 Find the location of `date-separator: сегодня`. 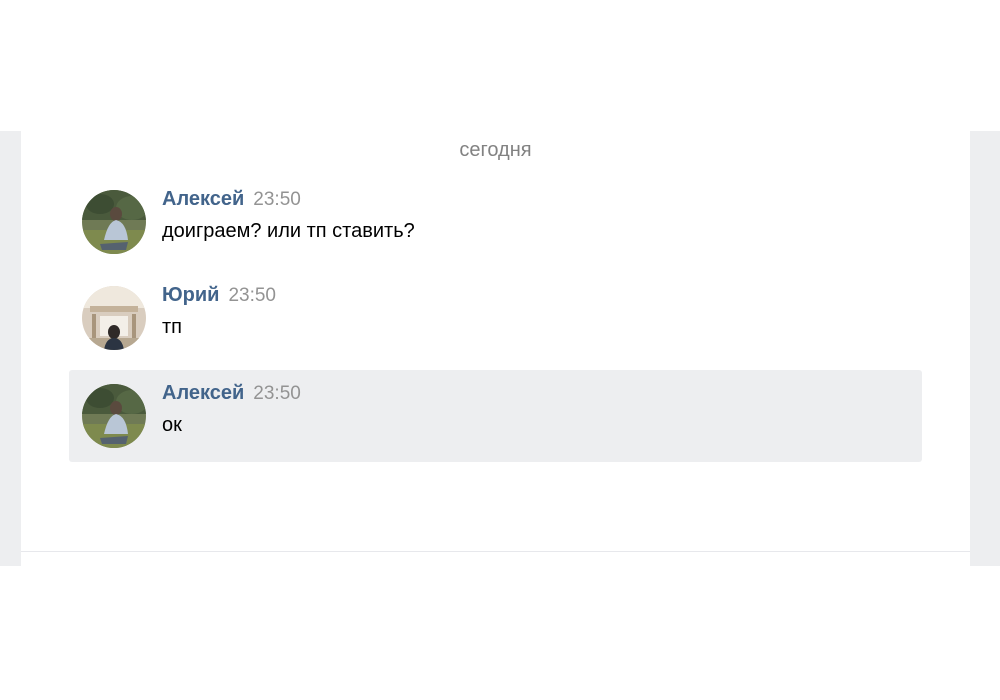

date-separator: сегодня is located at coordinates (495, 150).